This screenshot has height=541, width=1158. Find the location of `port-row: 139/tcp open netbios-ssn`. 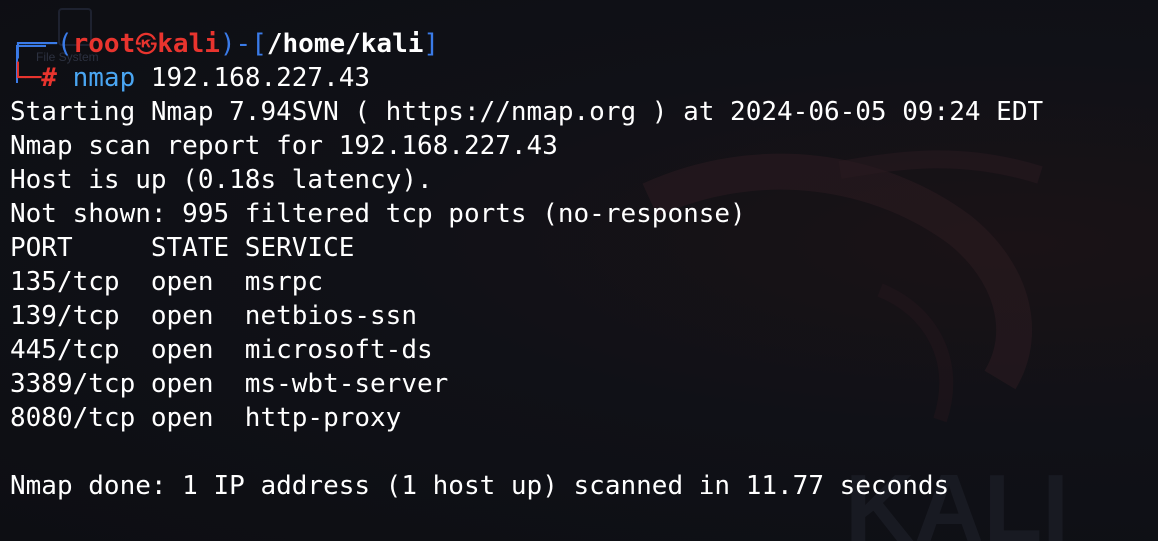

port-row: 139/tcp open netbios-ssn is located at coordinates (213, 316).